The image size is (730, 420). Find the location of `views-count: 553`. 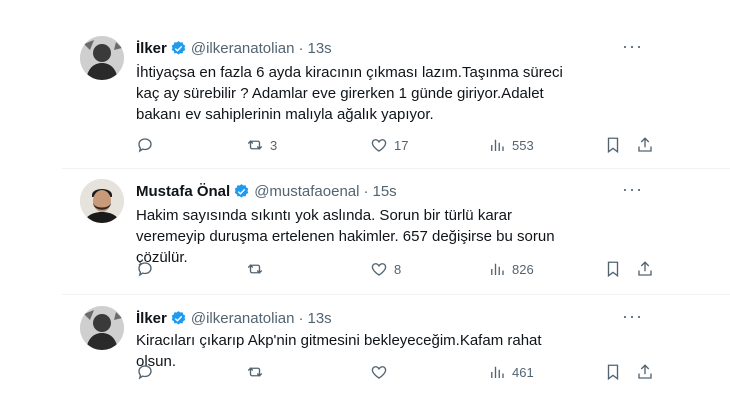

views-count: 553 is located at coordinates (523, 145).